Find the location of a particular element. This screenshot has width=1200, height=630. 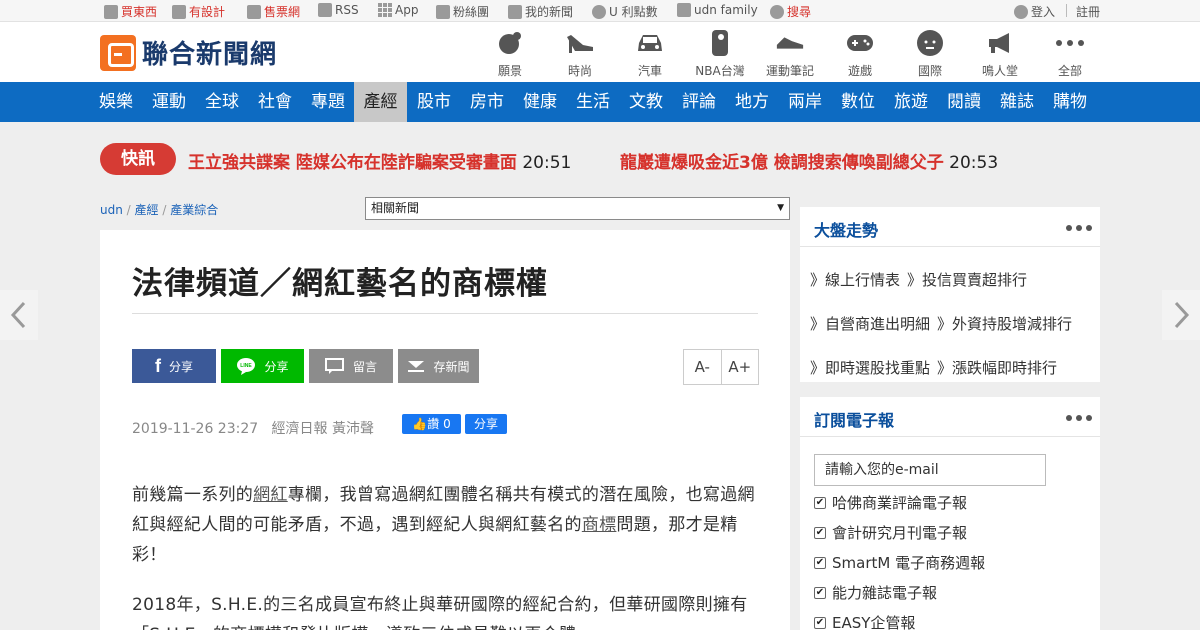

breadcrumb-home: udn is located at coordinates (111, 210).